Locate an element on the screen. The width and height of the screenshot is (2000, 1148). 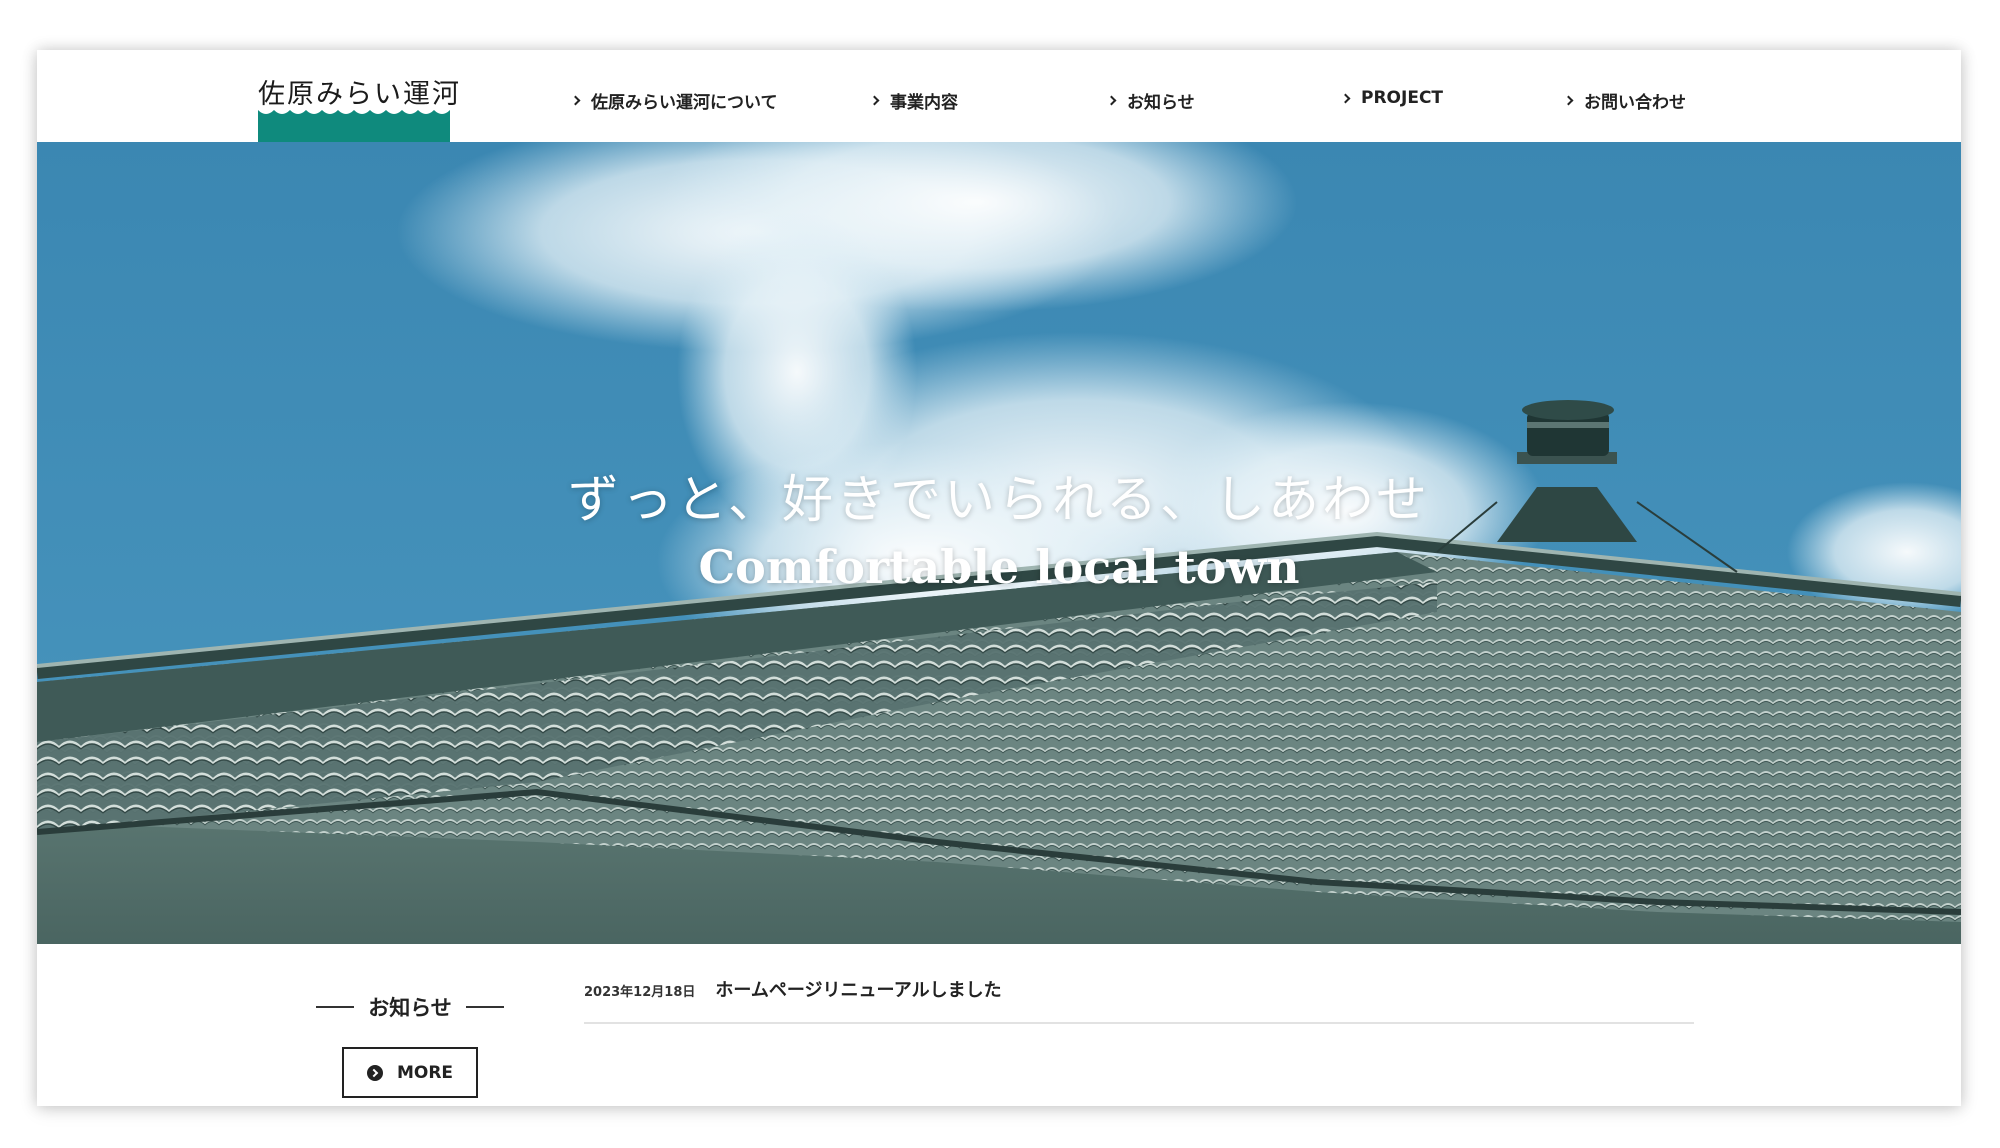
news-heading-label: お知らせ is located at coordinates (410, 1008).